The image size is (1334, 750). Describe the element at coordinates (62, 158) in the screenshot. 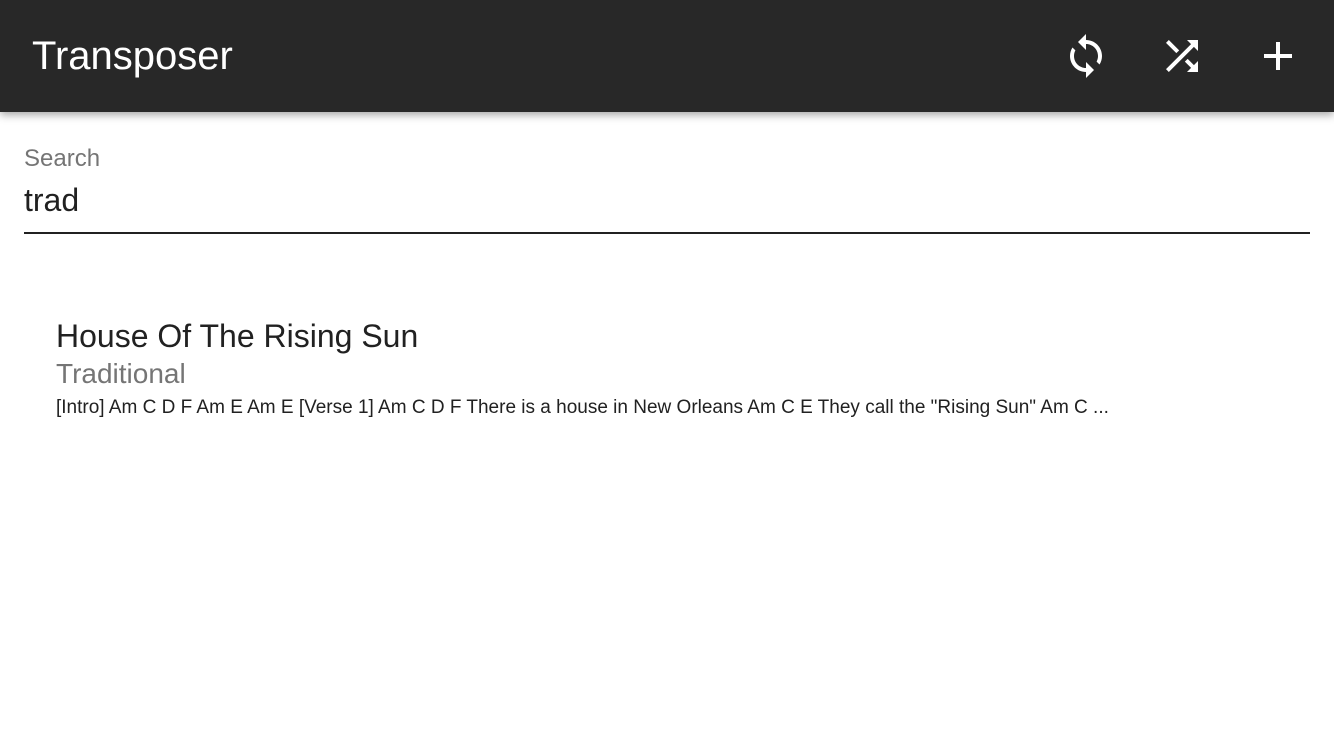

I see `search-label: Search` at that location.